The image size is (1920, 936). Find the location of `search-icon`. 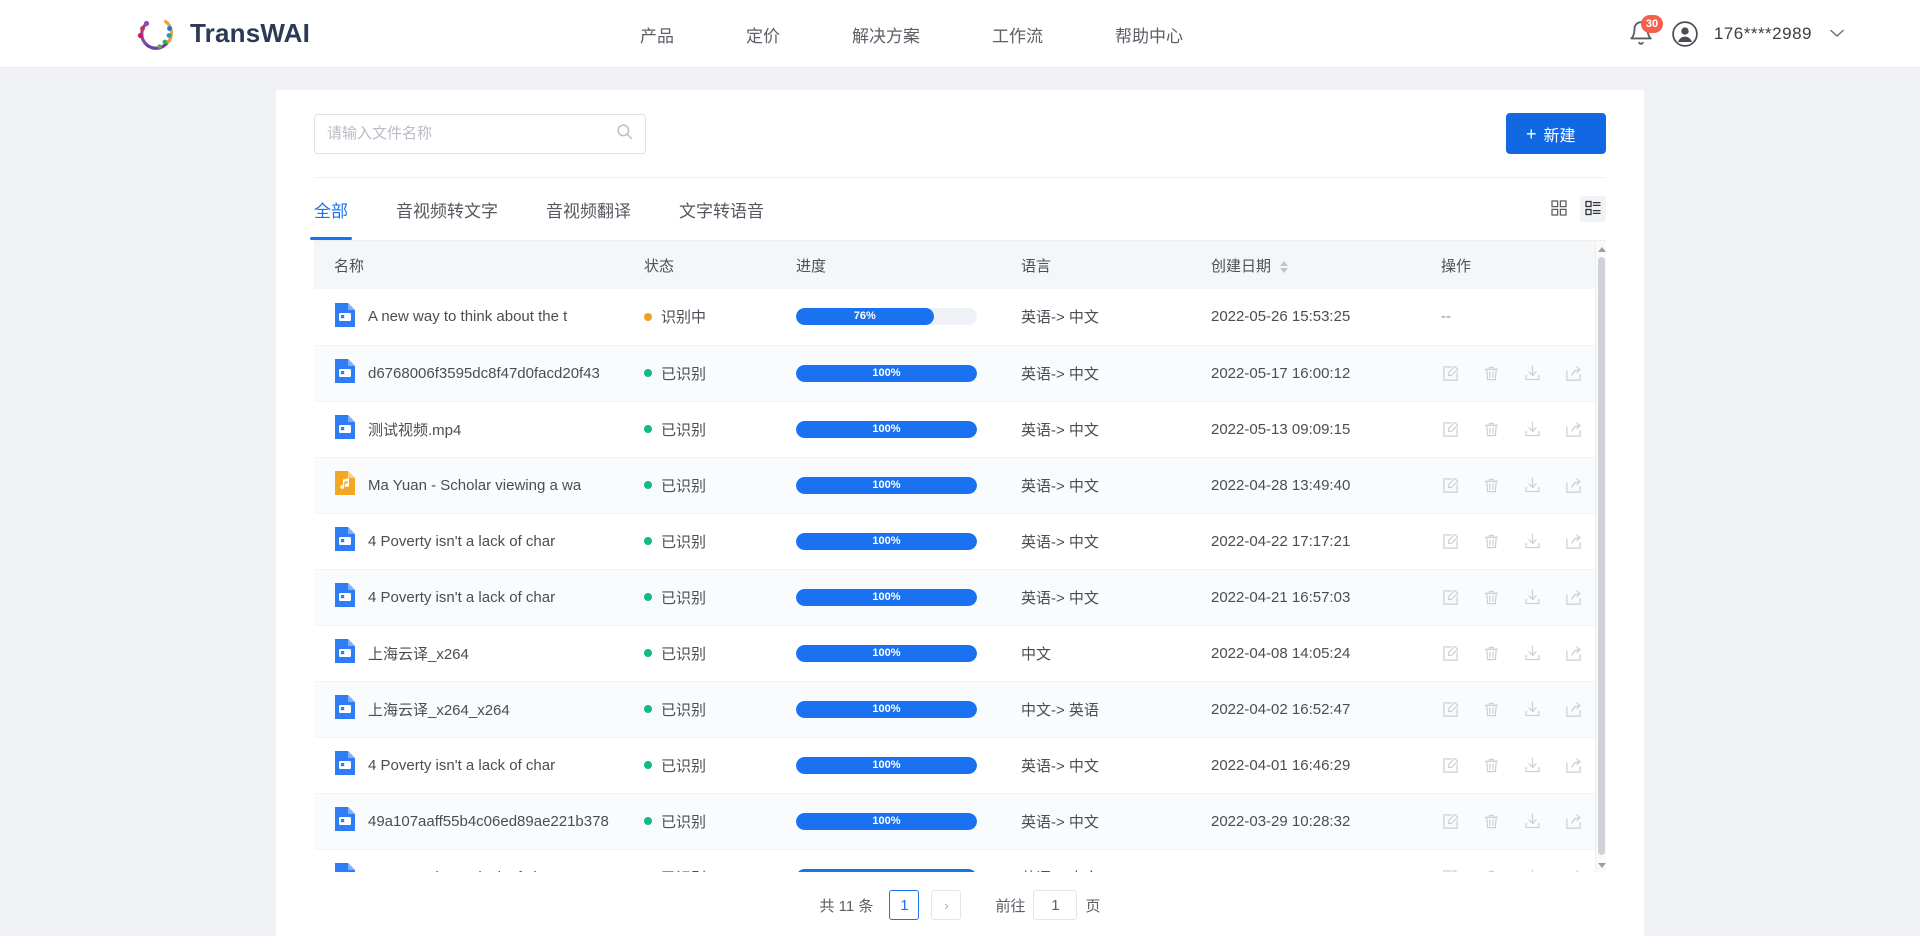

search-icon is located at coordinates (624, 134).